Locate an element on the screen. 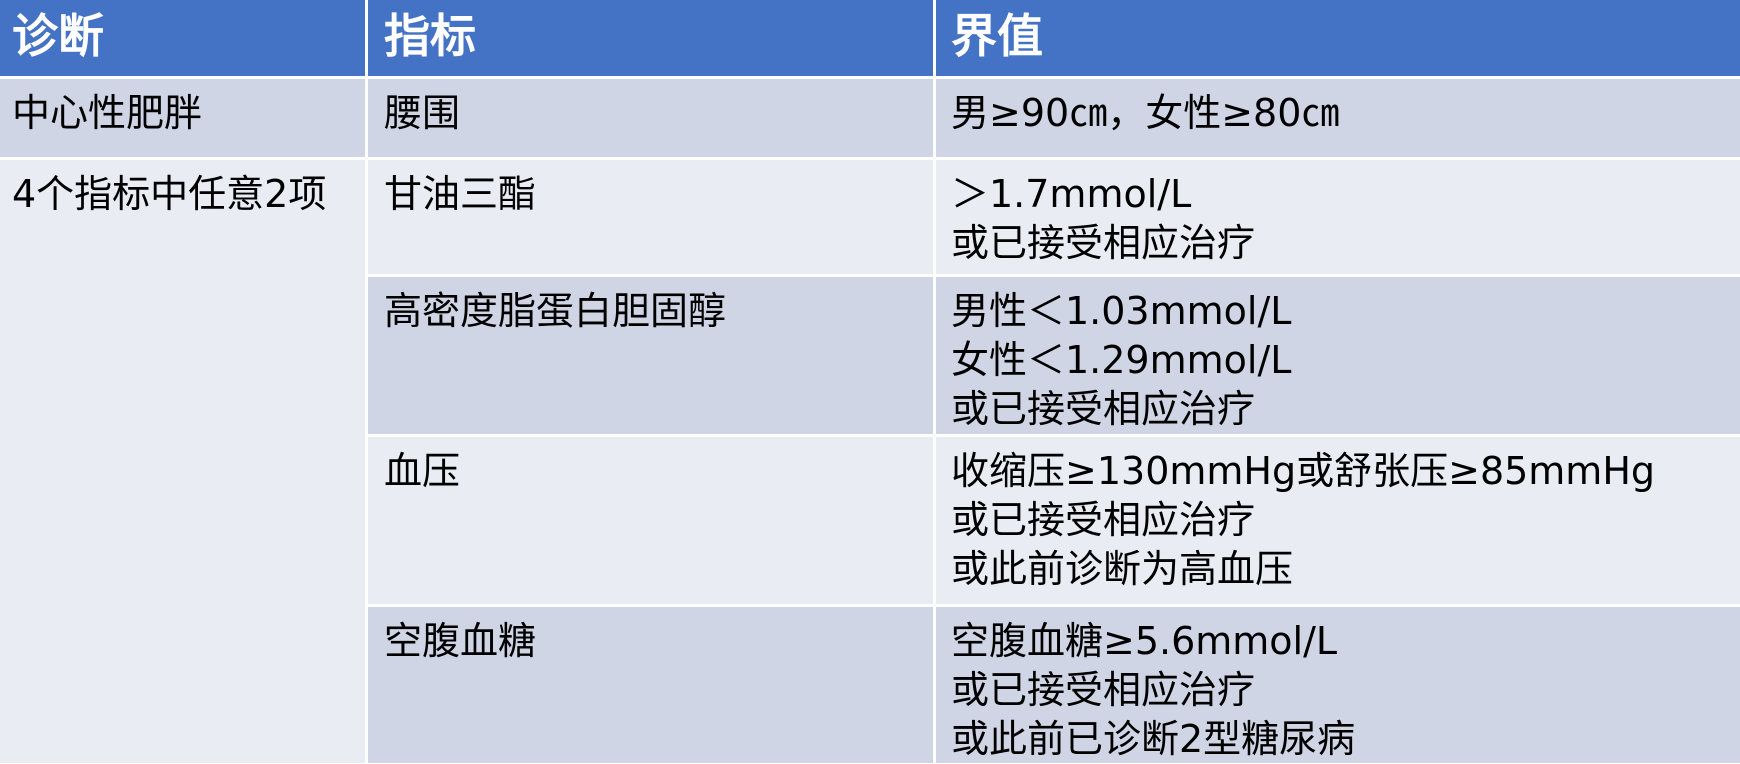 The width and height of the screenshot is (1740, 764). diagnosis-central-obesity: 中心性肥胖 is located at coordinates (182, 118).